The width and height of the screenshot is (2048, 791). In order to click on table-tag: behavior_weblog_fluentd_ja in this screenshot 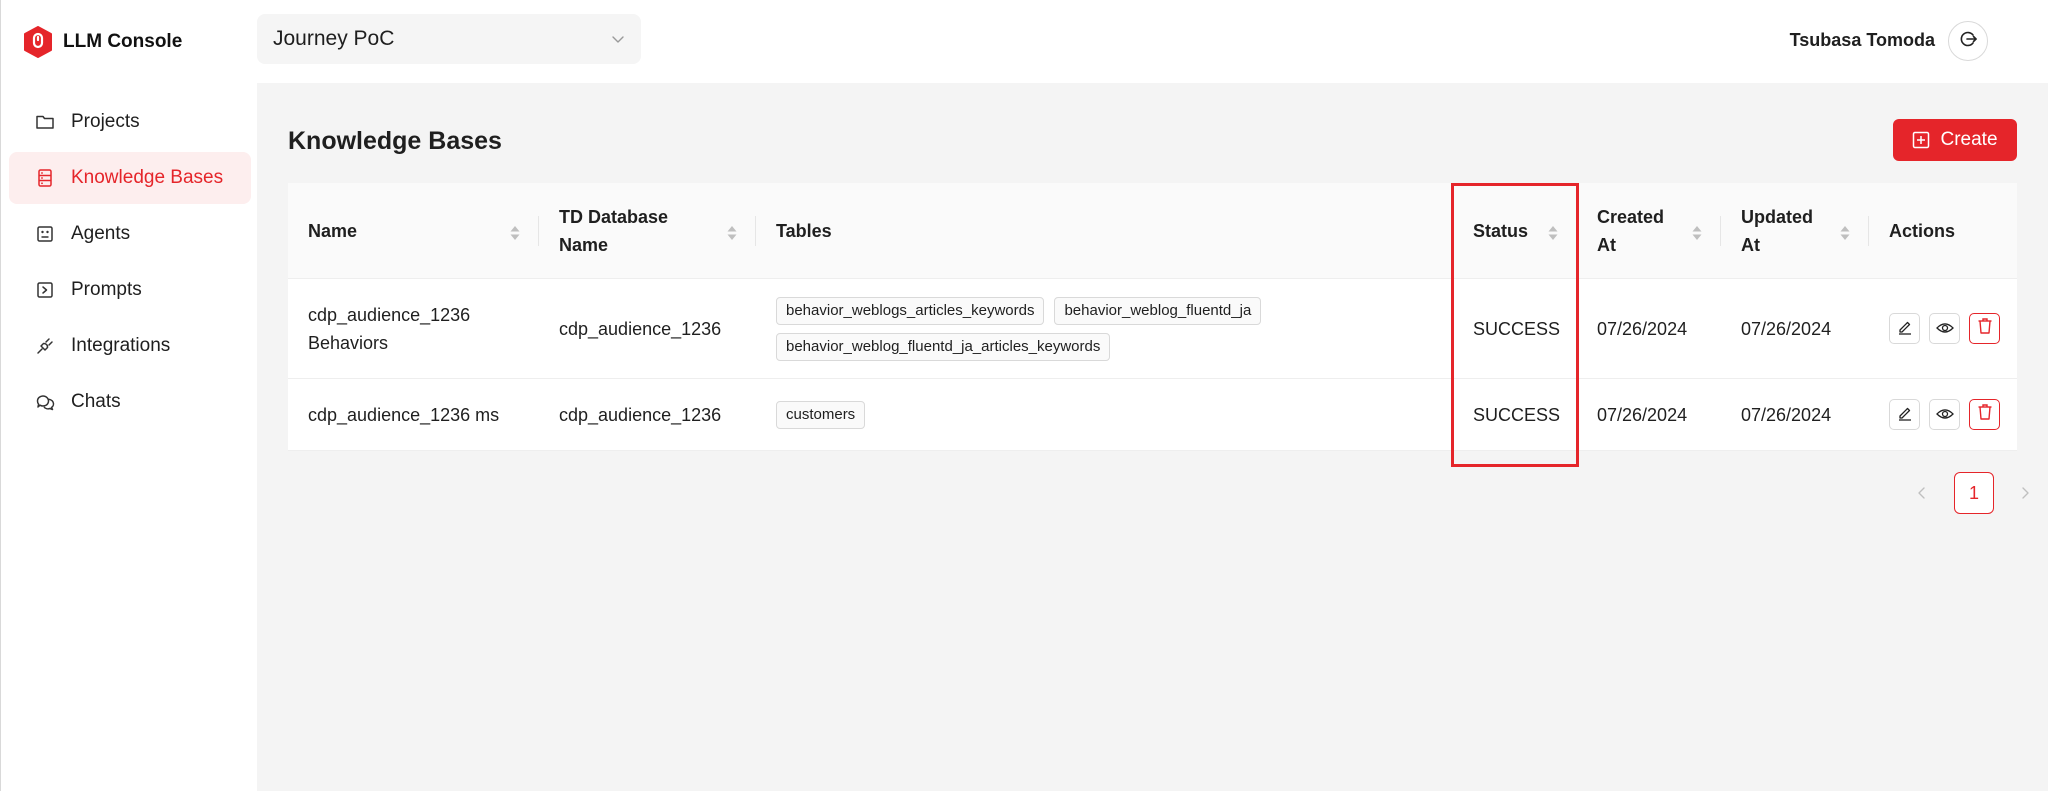, I will do `click(1158, 310)`.